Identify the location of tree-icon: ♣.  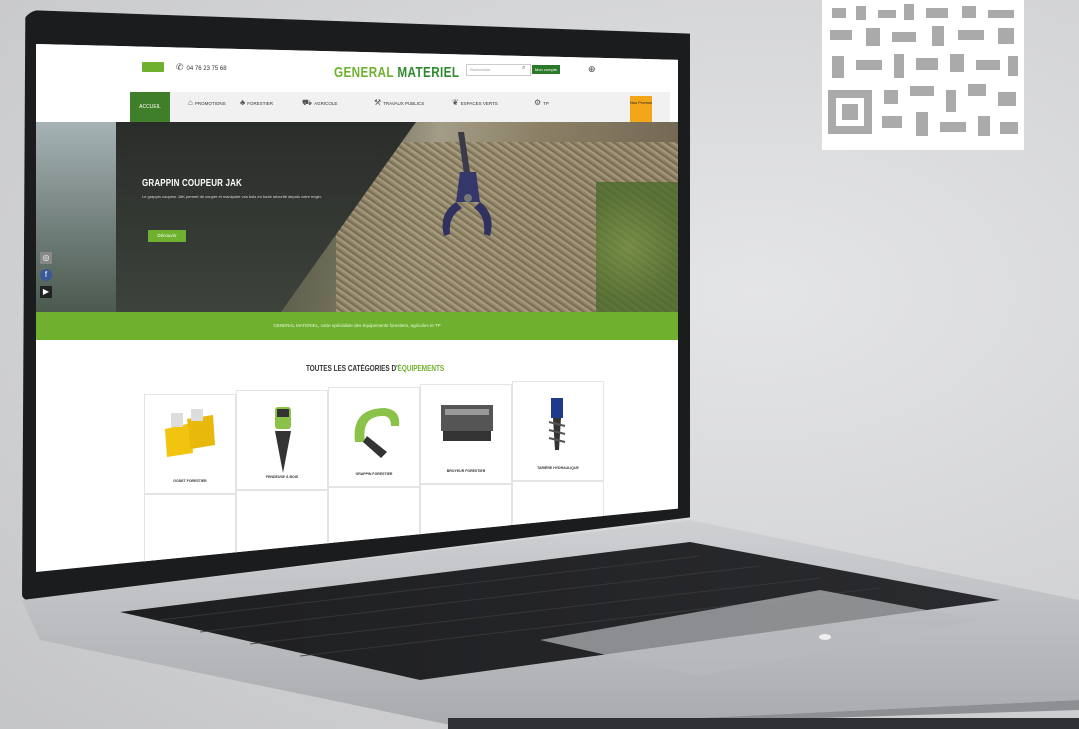
(243, 102).